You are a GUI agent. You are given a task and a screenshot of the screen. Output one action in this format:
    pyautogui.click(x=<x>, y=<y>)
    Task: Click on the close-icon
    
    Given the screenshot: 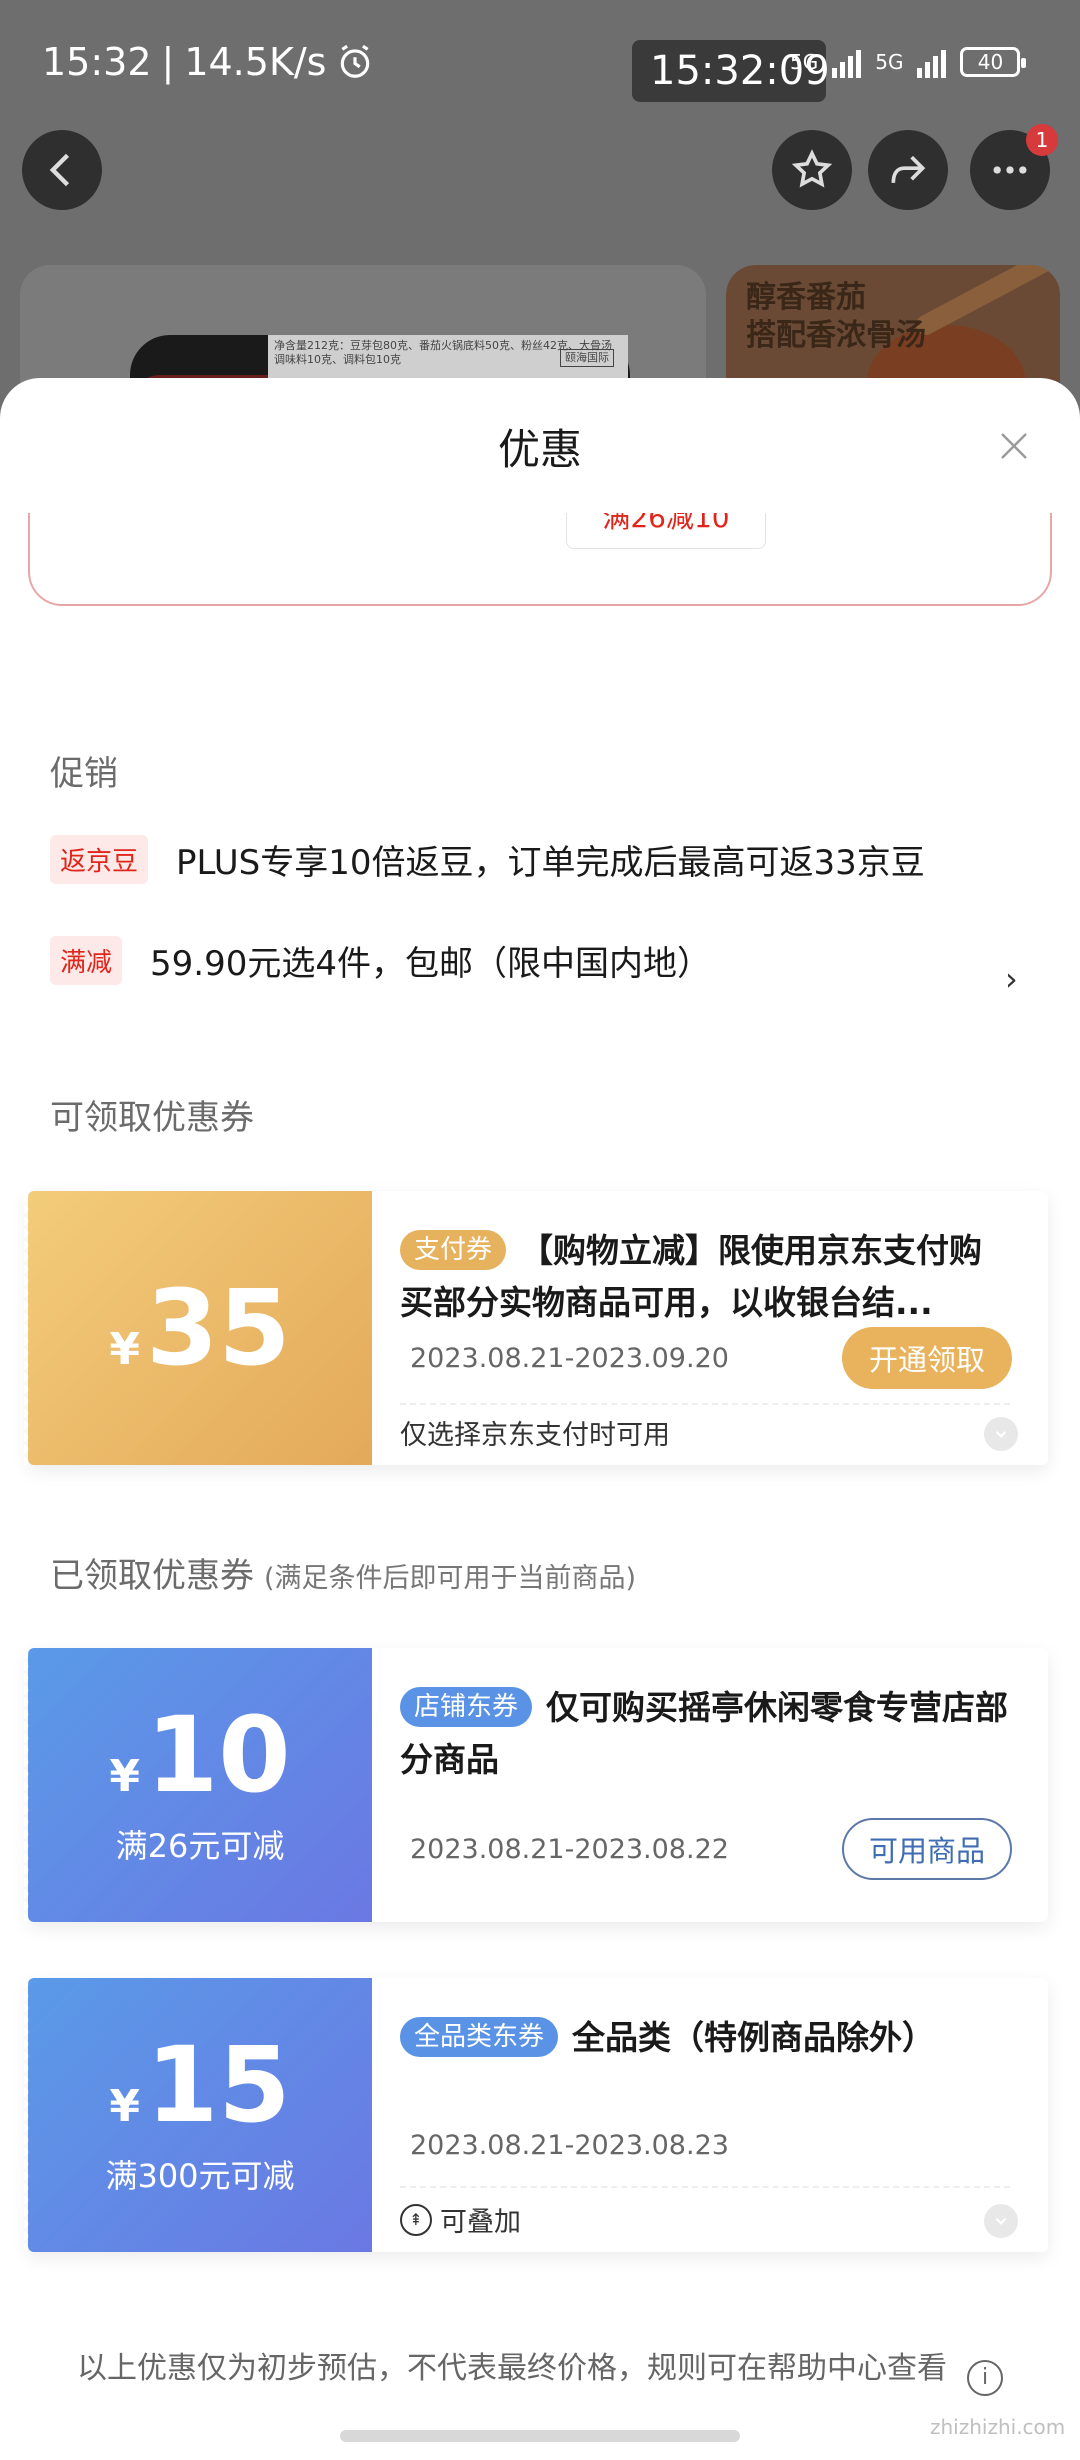 What is the action you would take?
    pyautogui.click(x=1014, y=446)
    